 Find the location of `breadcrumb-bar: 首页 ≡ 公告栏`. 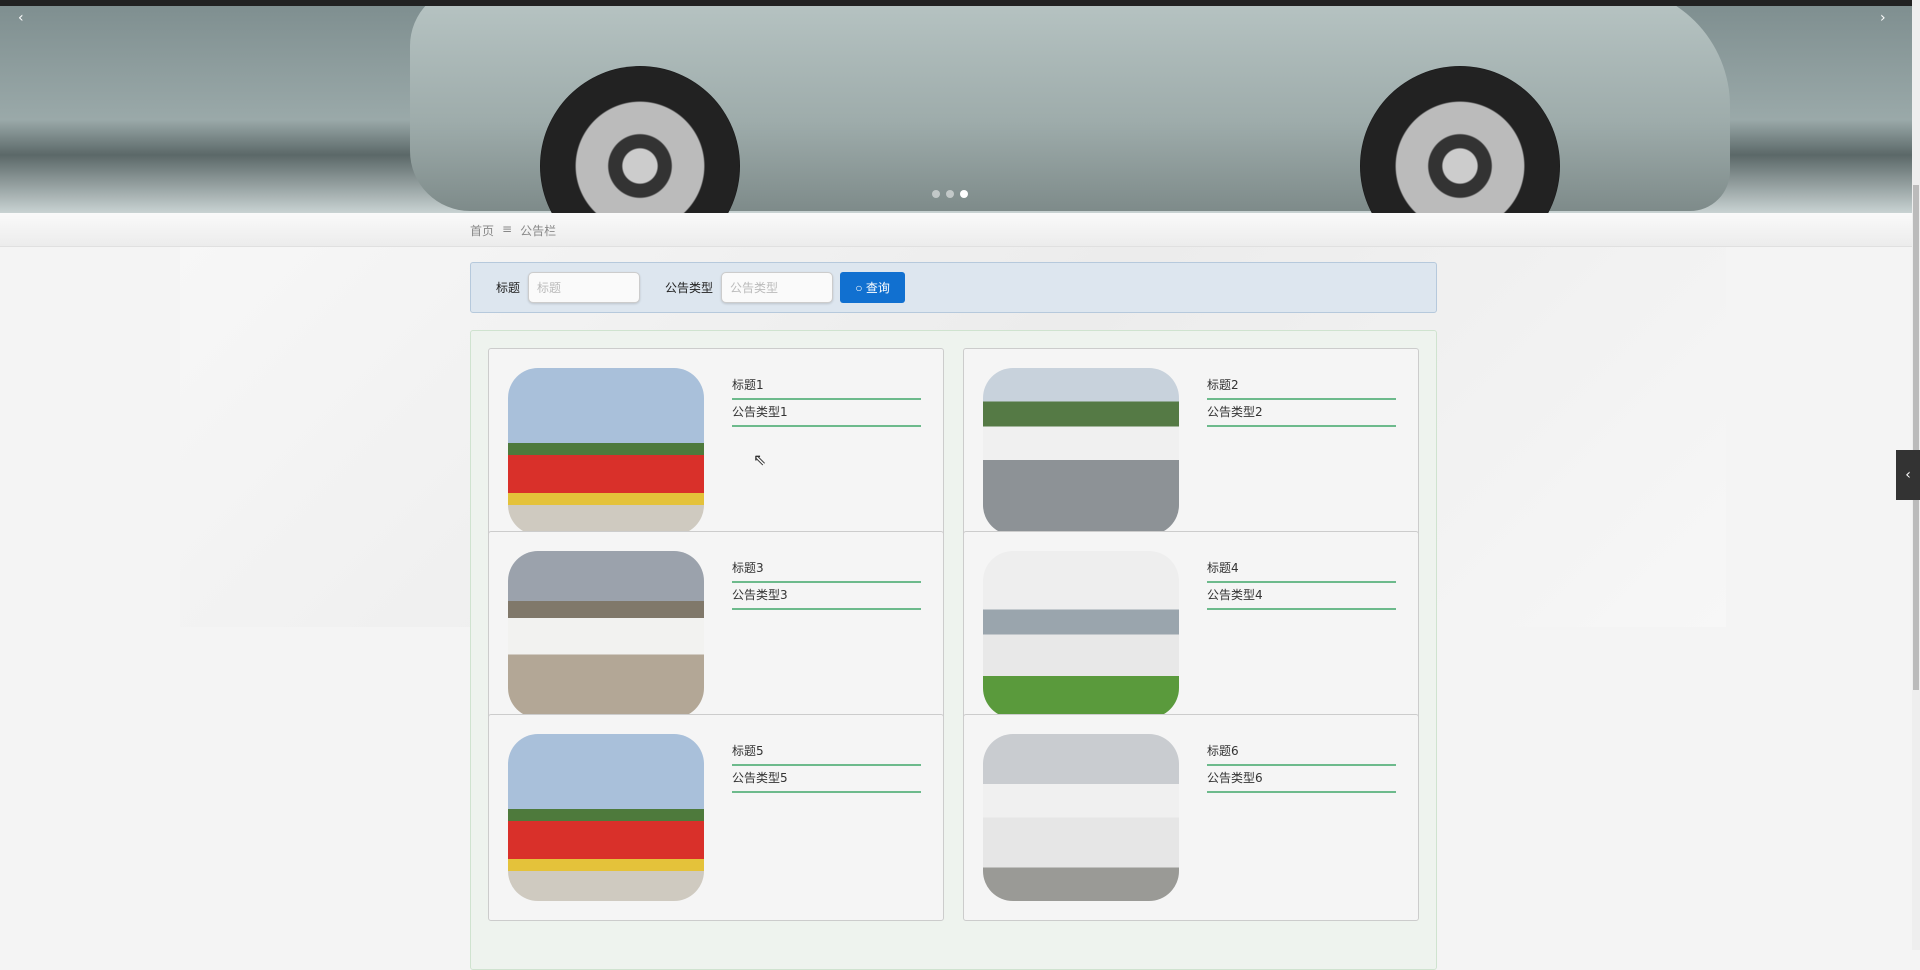

breadcrumb-bar: 首页 ≡ 公告栏 is located at coordinates (956, 230).